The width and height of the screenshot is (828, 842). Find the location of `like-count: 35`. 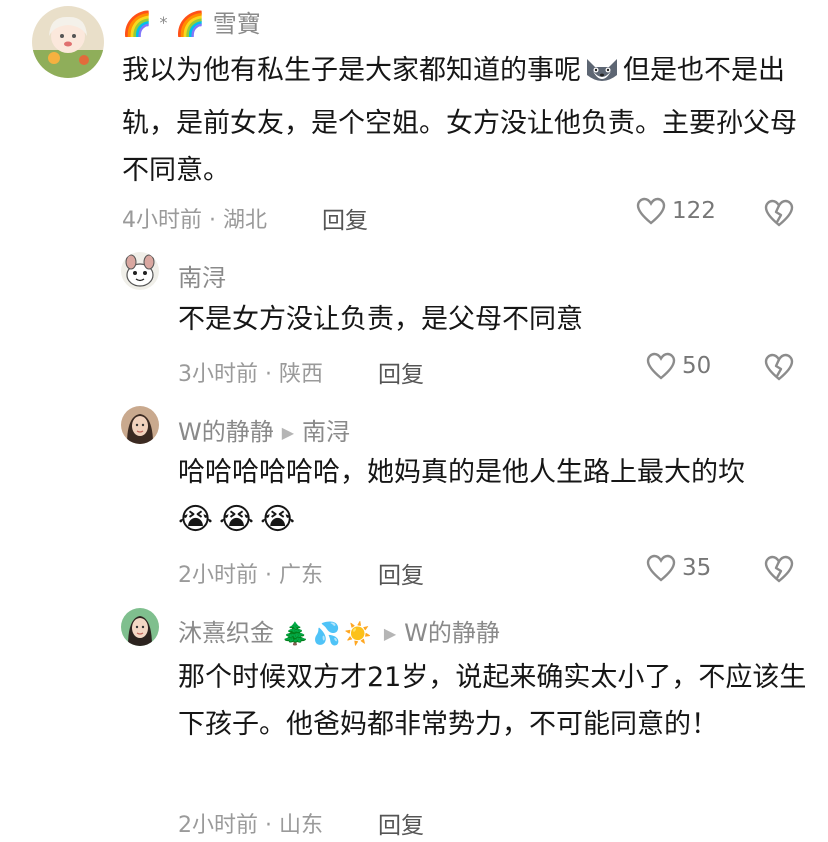

like-count: 35 is located at coordinates (697, 568).